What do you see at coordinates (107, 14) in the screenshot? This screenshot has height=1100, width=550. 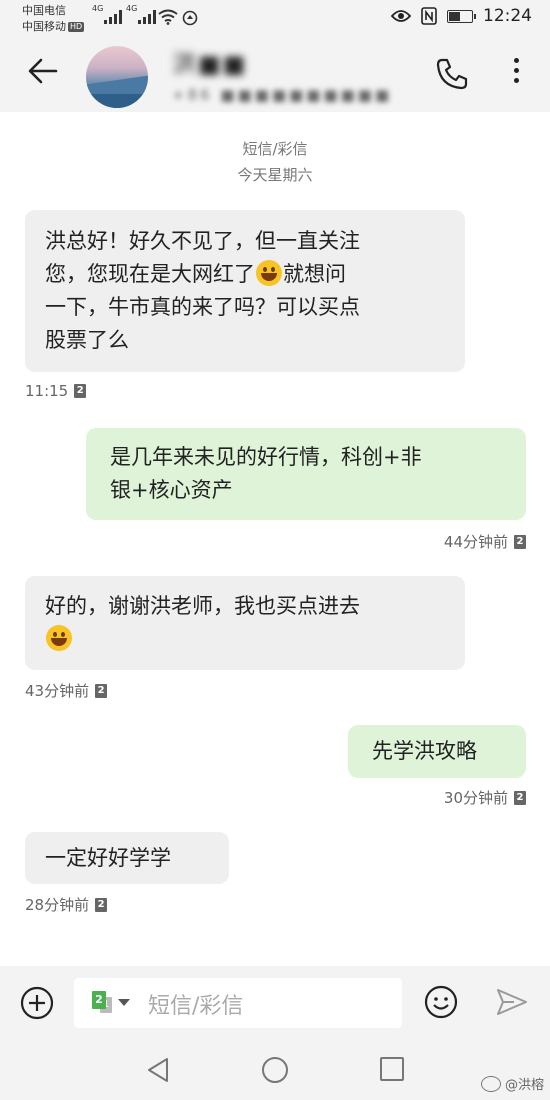 I see `signal-1-icon: 4G` at bounding box center [107, 14].